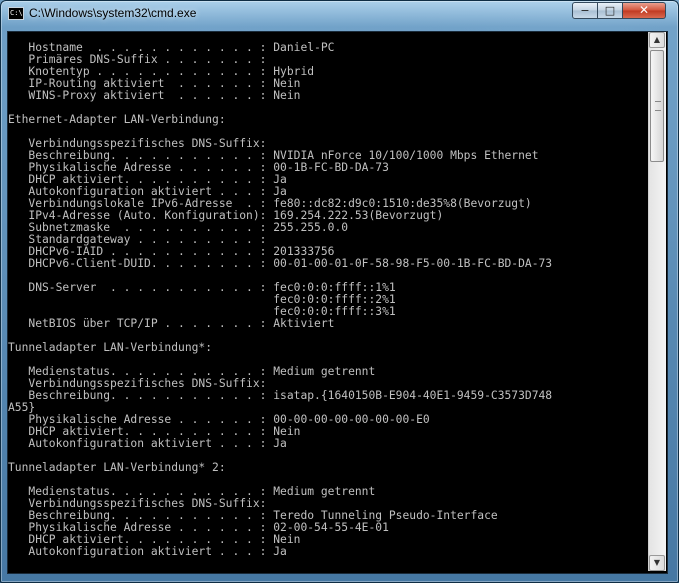 This screenshot has height=583, width=679. Describe the element at coordinates (339, 14) in the screenshot. I see `title-bar: C:\ C:\Windows\system32\cmd.exe − □ ✕` at that location.